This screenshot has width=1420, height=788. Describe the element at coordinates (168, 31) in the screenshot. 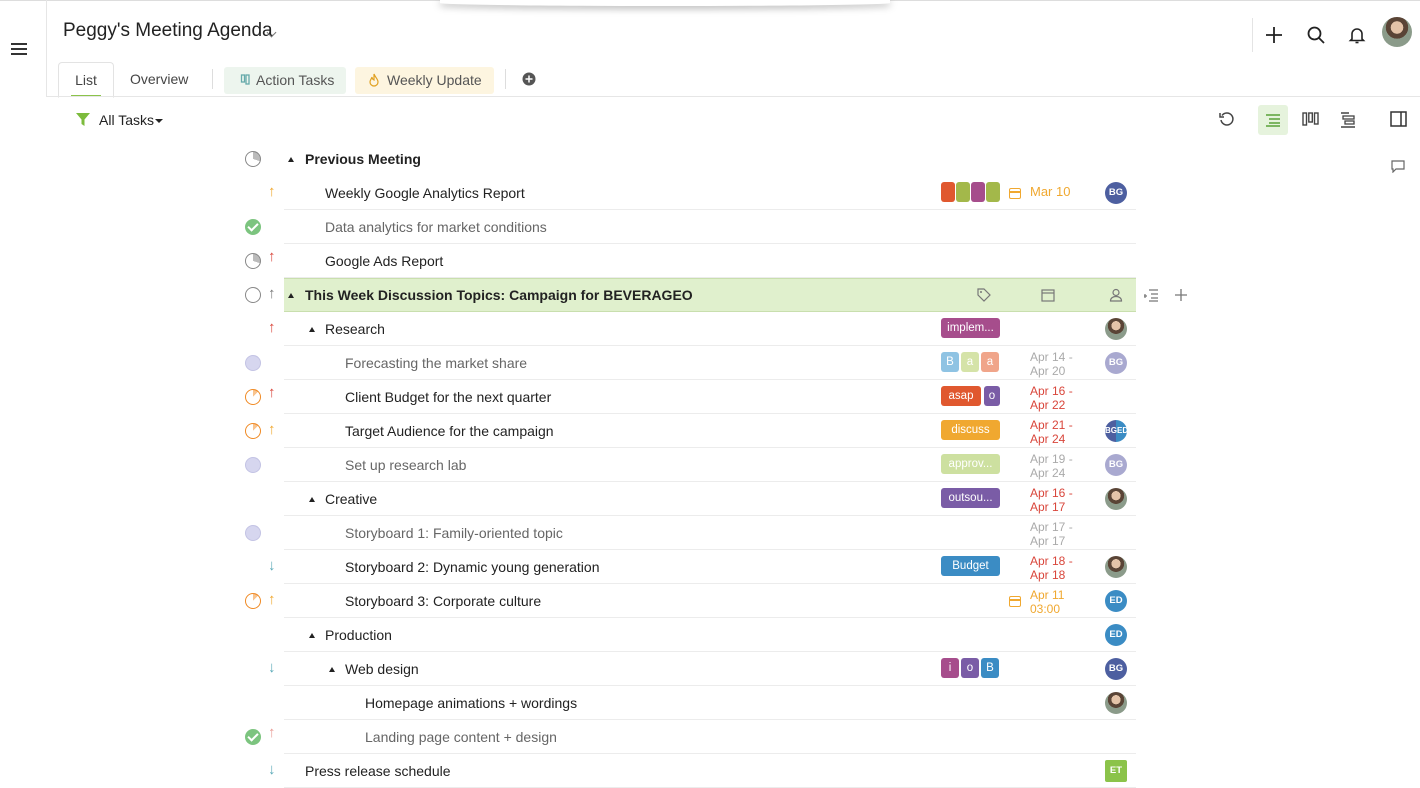

I see `page-title: Peggy's Meeting Agenda` at that location.